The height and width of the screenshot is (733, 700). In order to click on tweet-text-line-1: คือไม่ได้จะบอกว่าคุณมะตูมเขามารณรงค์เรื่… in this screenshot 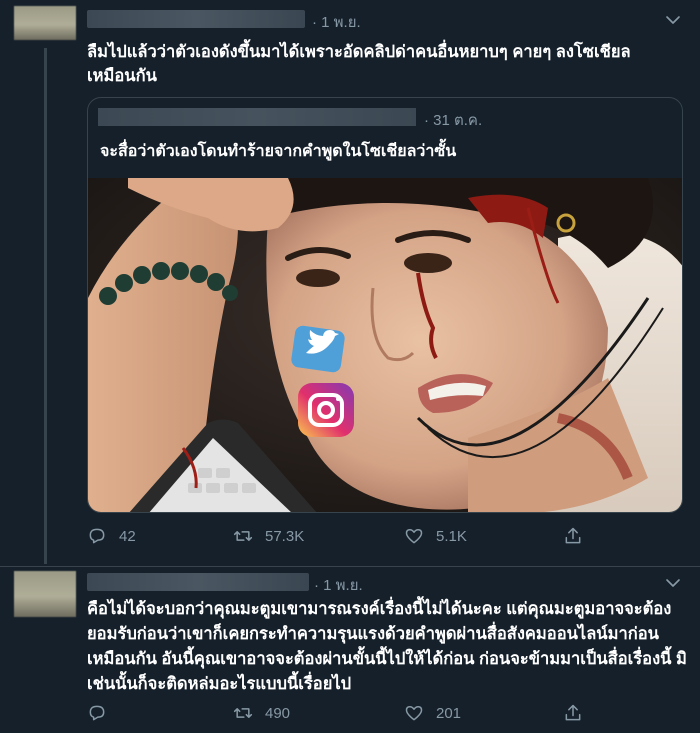, I will do `click(379, 609)`.